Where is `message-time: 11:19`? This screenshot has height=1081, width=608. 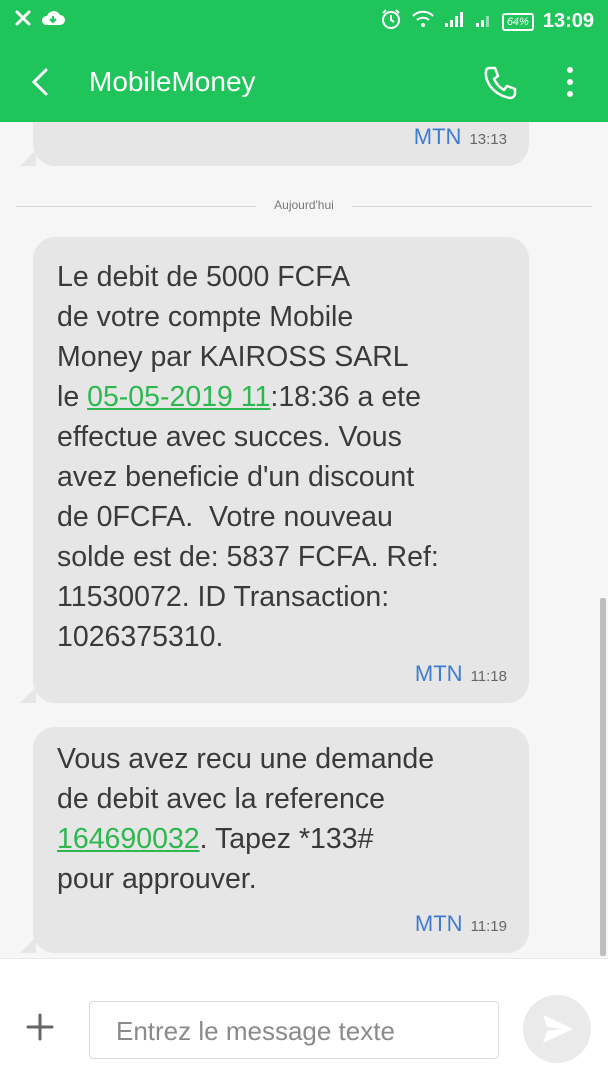 message-time: 11:19 is located at coordinates (488, 926).